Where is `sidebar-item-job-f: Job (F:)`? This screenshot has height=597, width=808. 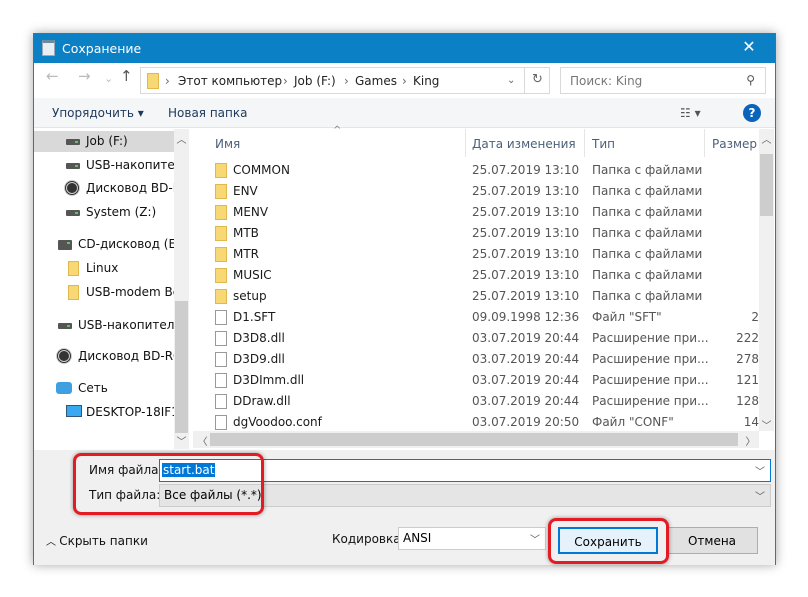
sidebar-item-job-f: Job (F:) is located at coordinates (104, 141).